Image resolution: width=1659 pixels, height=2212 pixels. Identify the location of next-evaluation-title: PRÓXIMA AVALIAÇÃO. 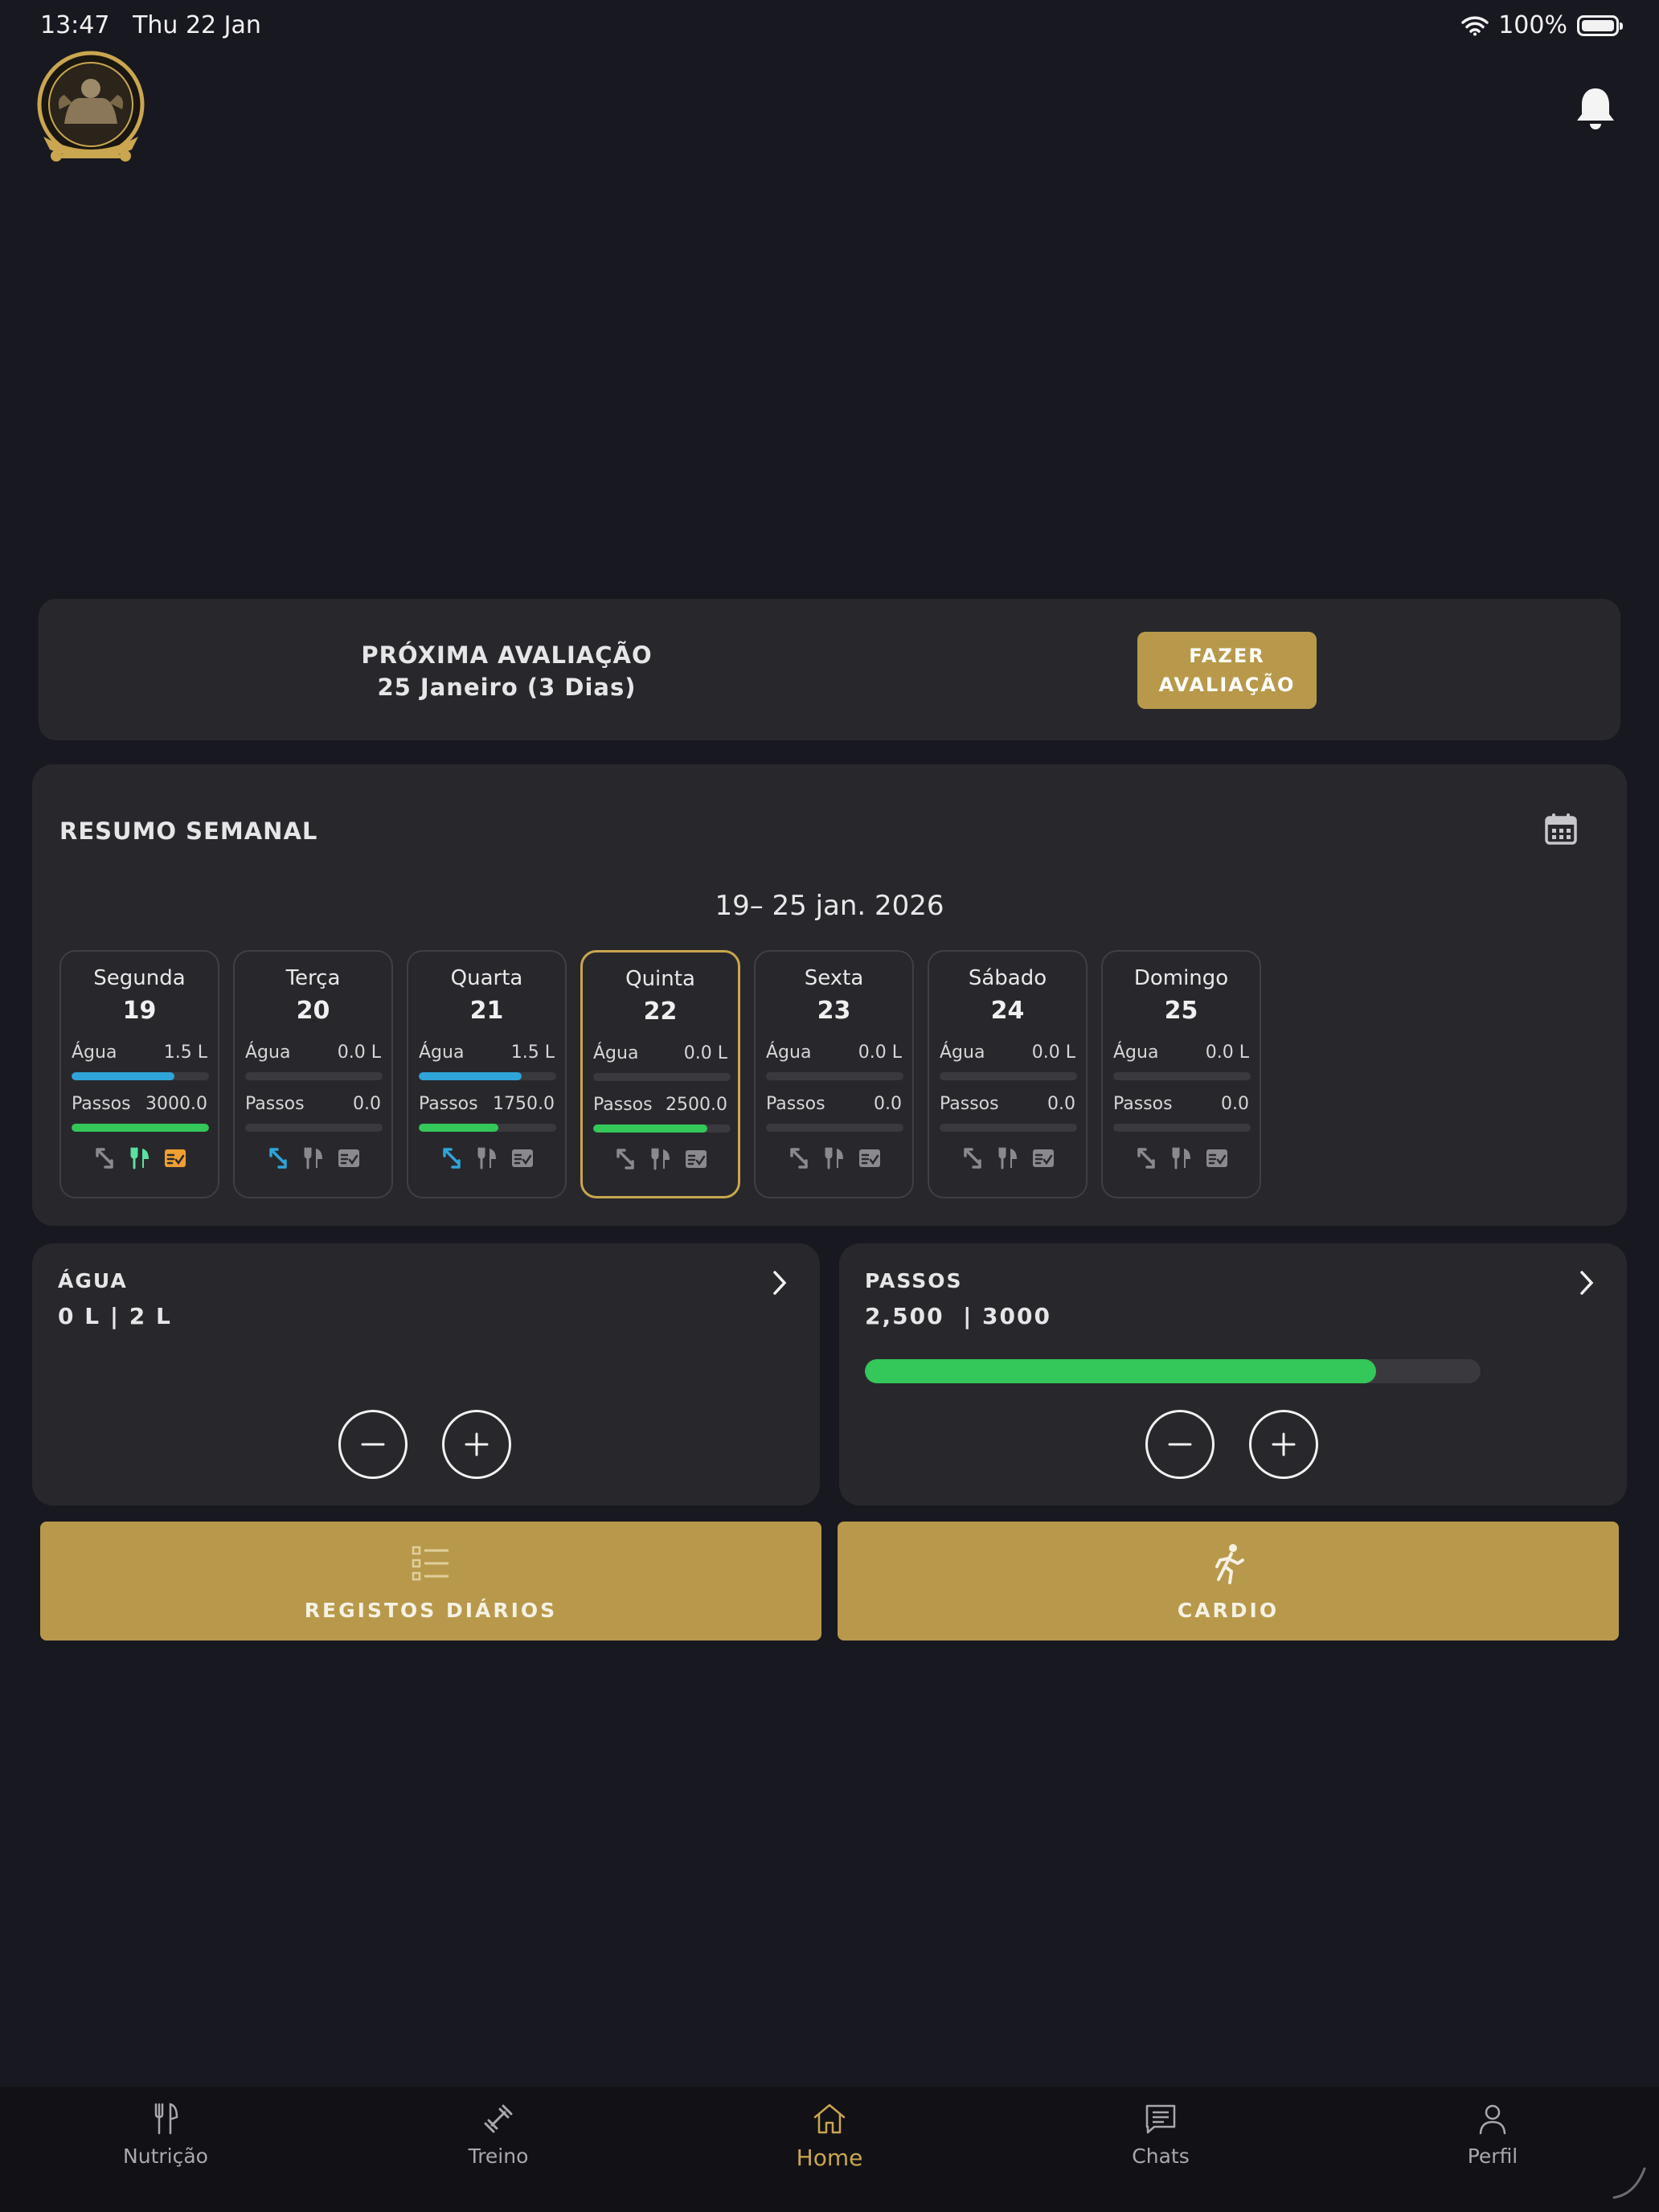
(507, 655).